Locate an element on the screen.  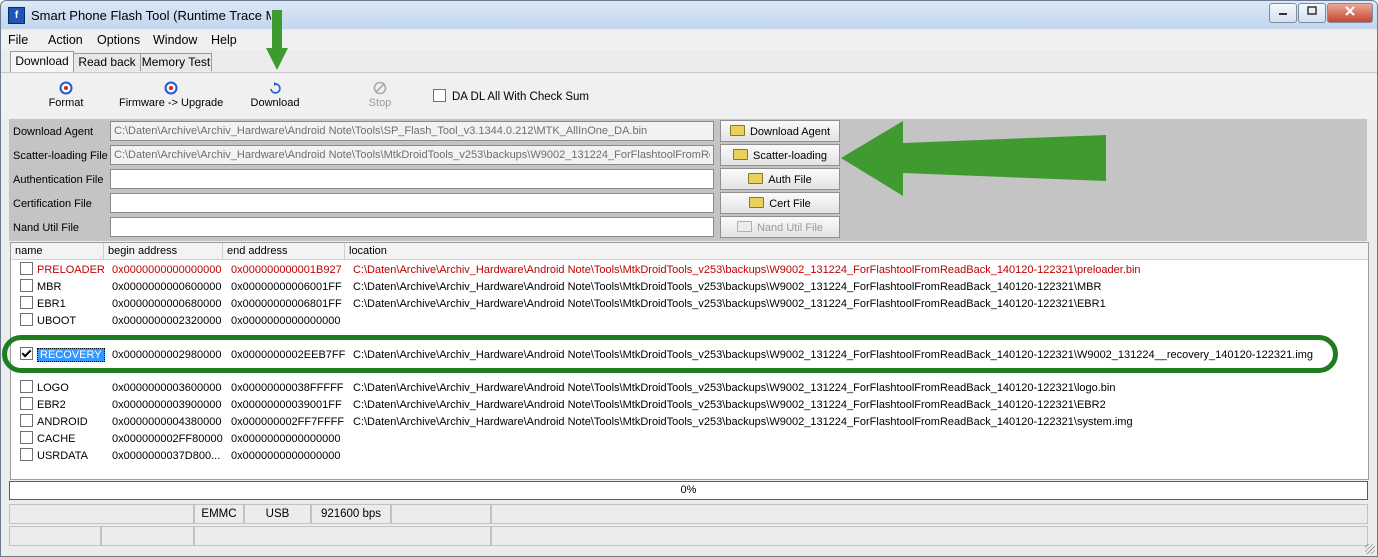
download-agent-button-label: Download Agent is located at coordinates (790, 132).